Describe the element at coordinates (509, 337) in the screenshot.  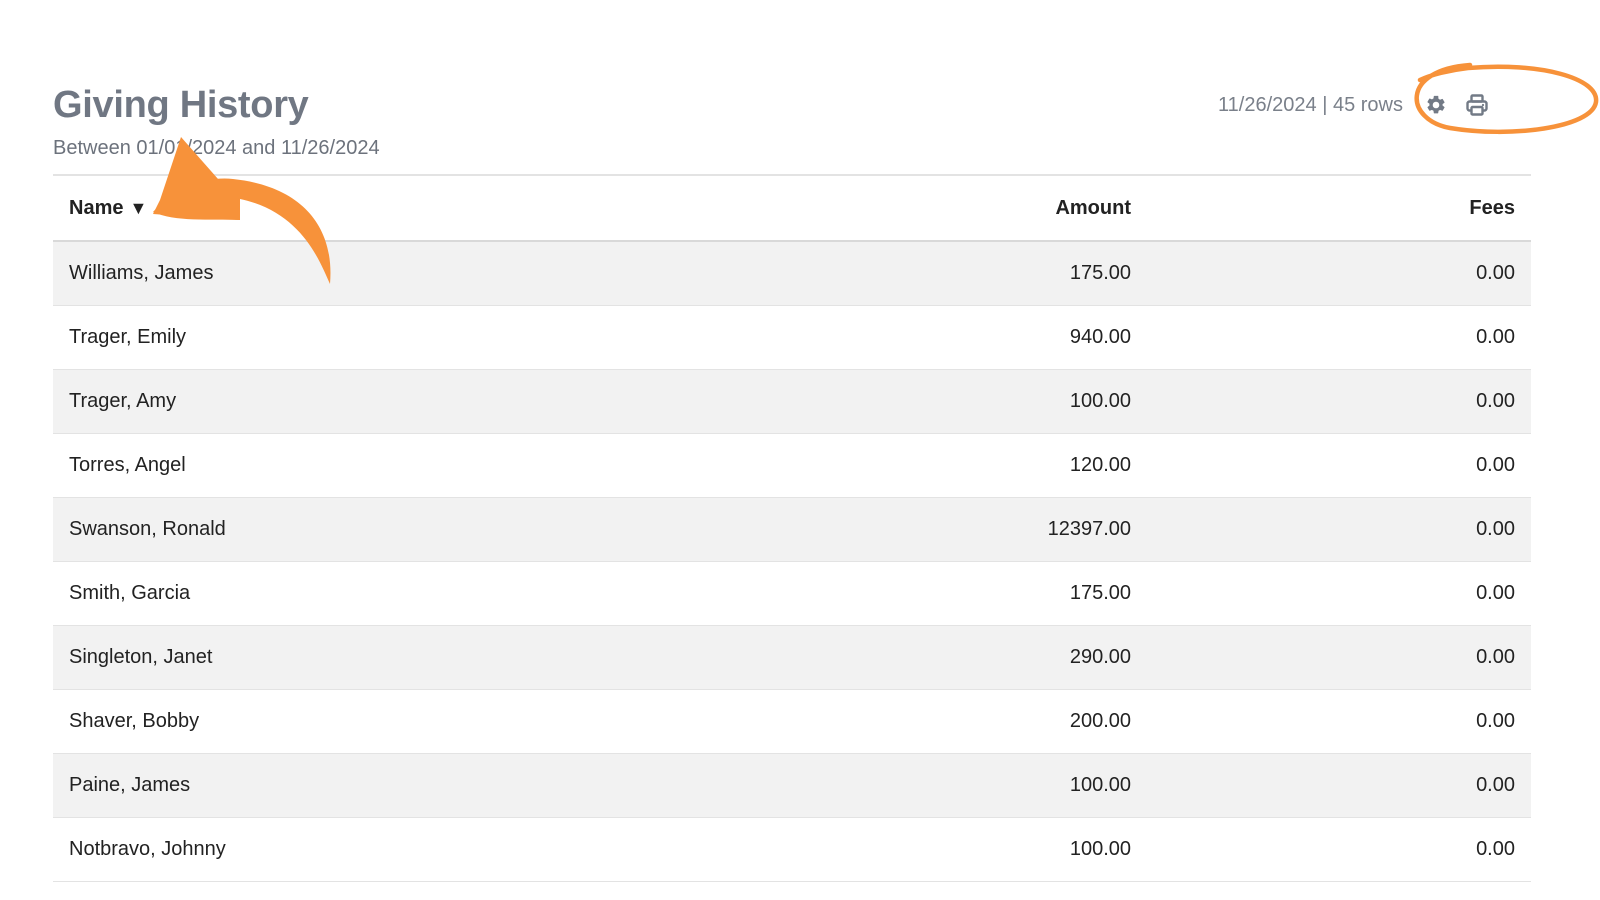
I see `row-name-cell: Trager, Emily` at that location.